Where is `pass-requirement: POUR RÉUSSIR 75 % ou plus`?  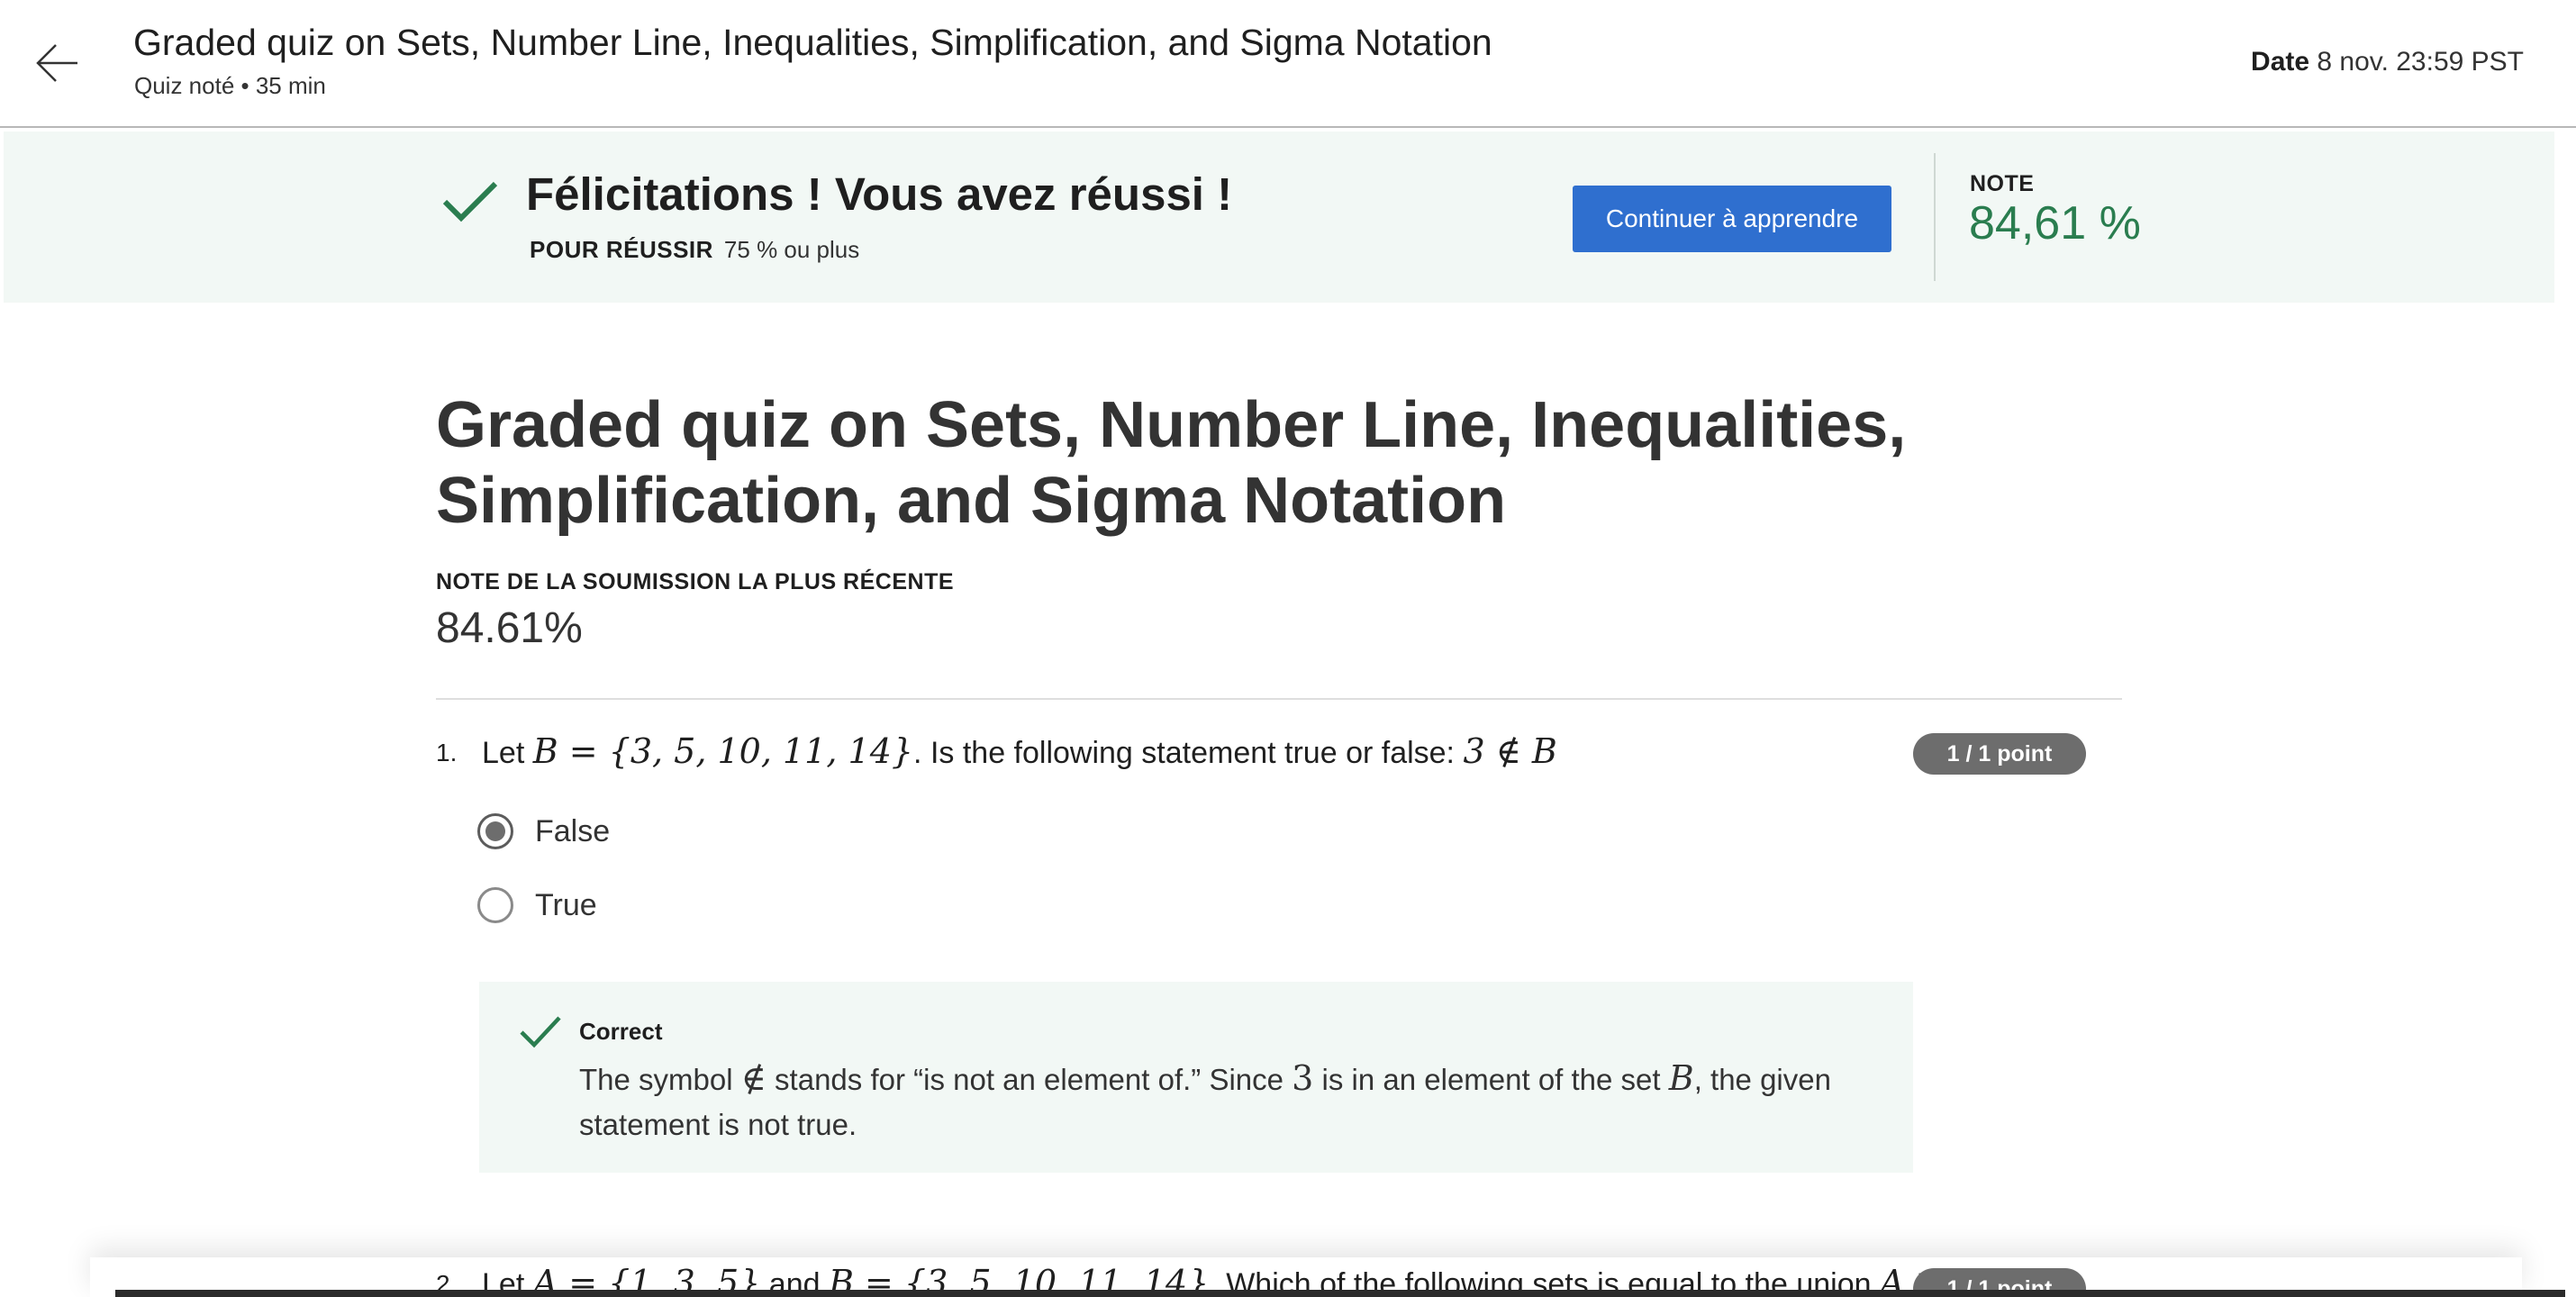
pass-requirement: POUR RÉUSSIR 75 % ou plus is located at coordinates (694, 250).